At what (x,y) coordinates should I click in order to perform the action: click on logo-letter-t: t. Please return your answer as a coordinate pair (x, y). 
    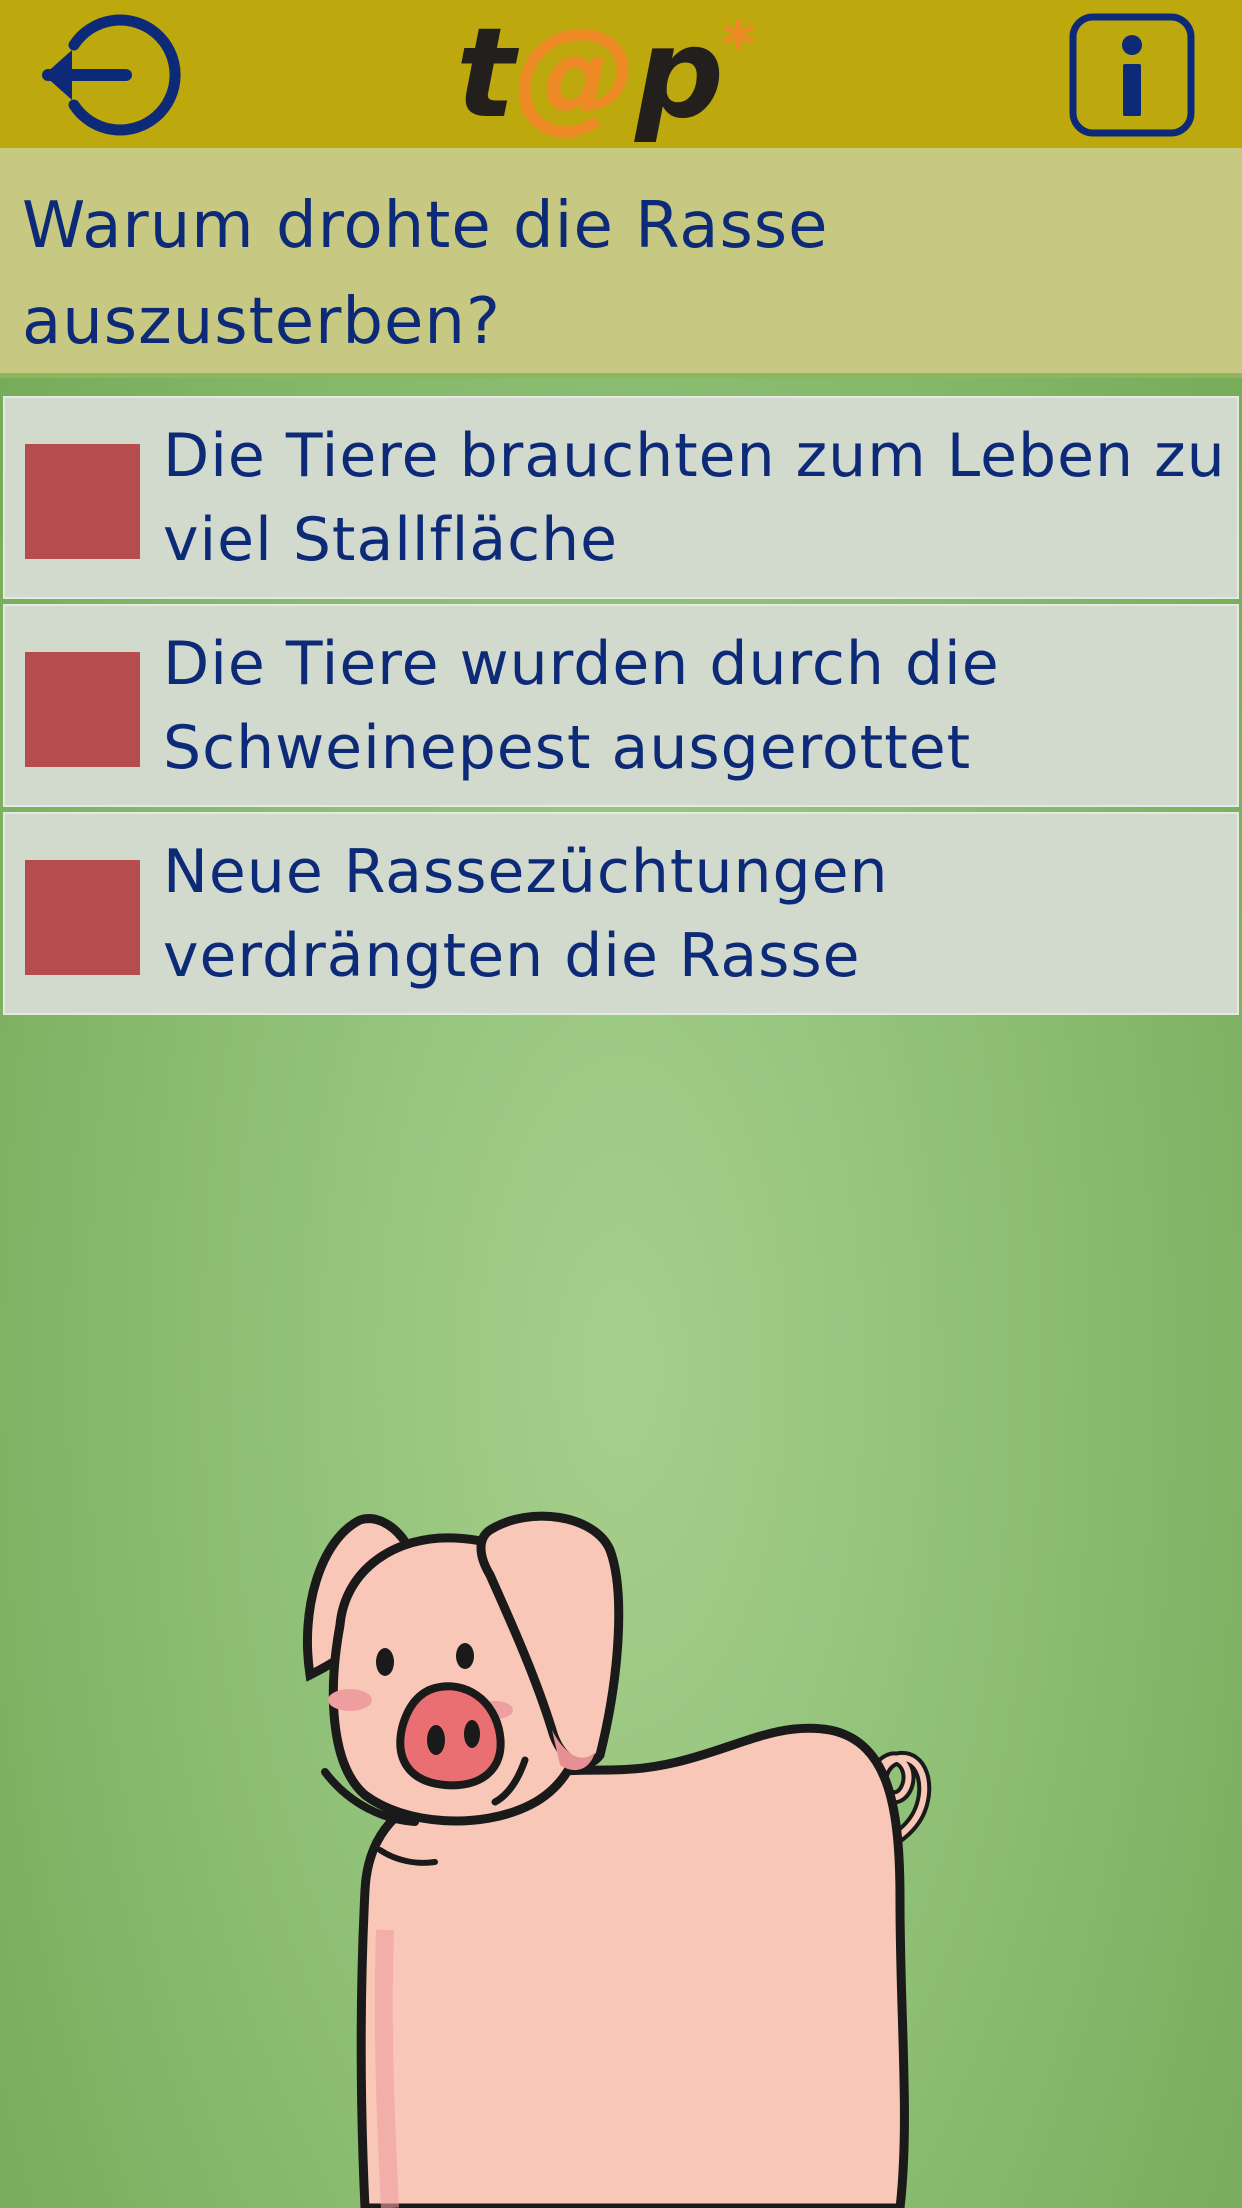
    Looking at the image, I should click on (485, 74).